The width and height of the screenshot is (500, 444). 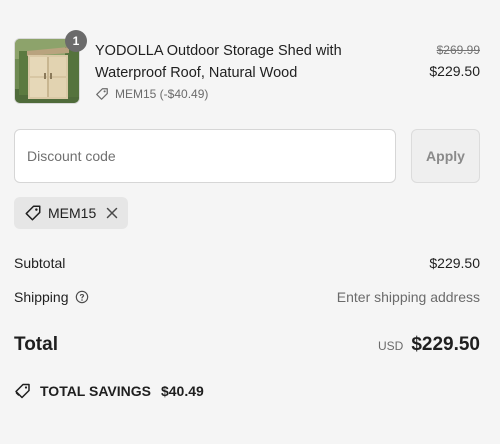 I want to click on remove-discount-button, so click(x=112, y=213).